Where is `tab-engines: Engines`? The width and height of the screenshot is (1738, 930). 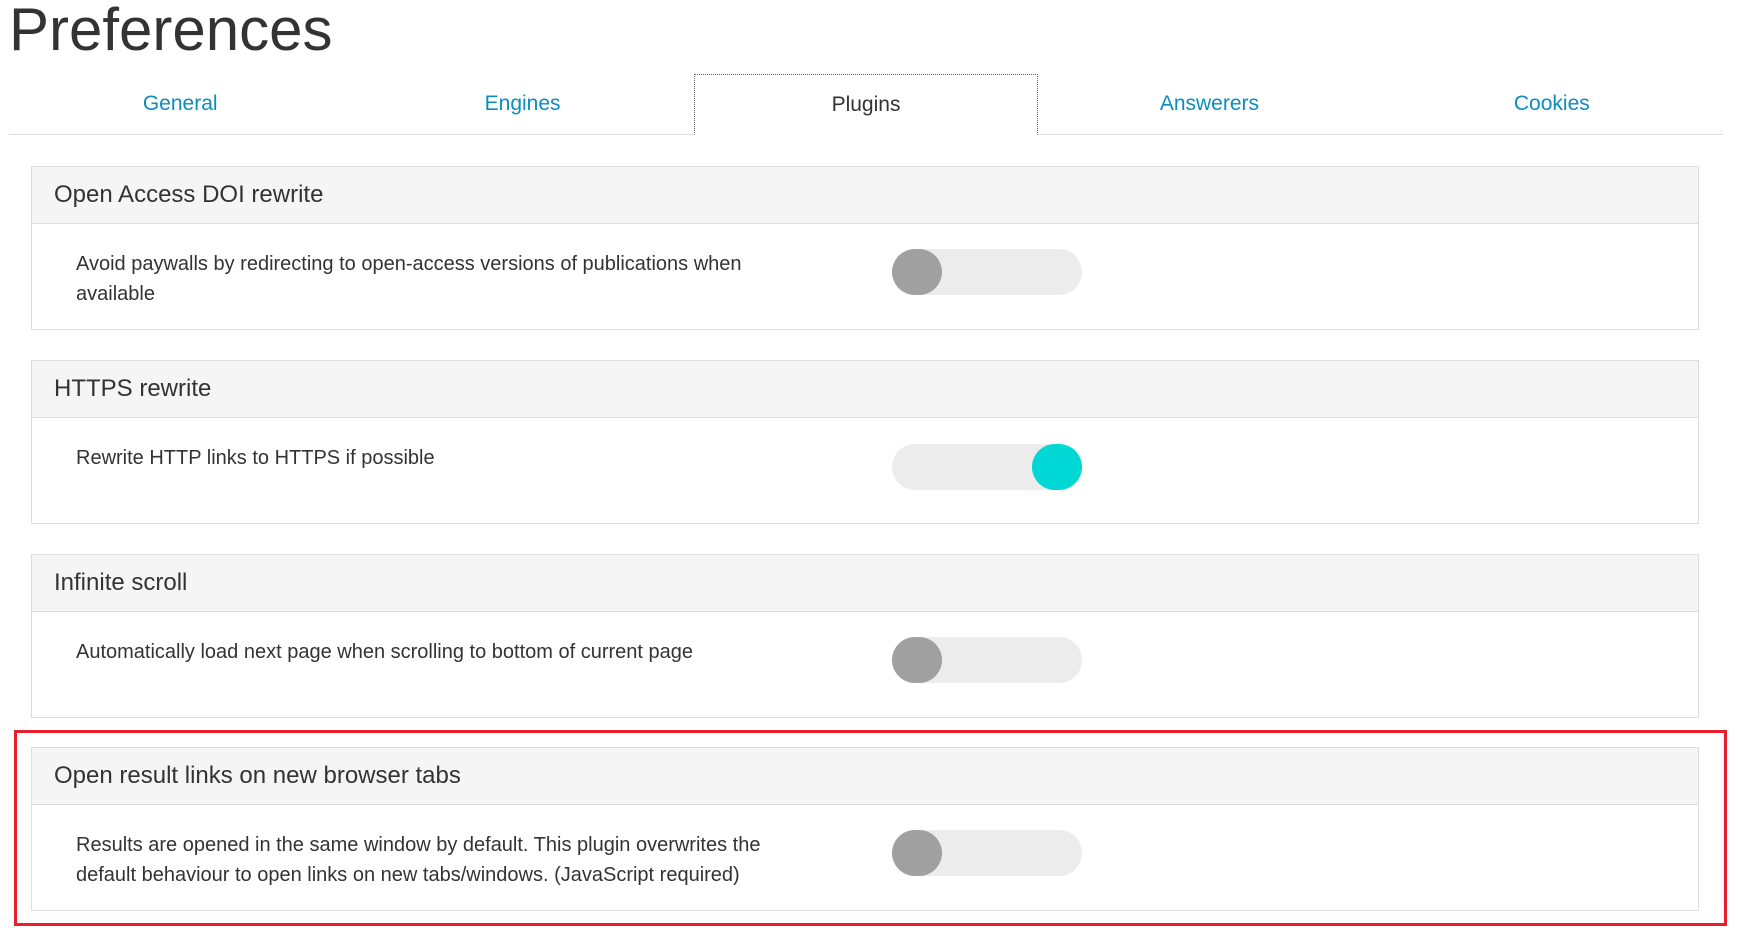
tab-engines: Engines is located at coordinates (522, 104).